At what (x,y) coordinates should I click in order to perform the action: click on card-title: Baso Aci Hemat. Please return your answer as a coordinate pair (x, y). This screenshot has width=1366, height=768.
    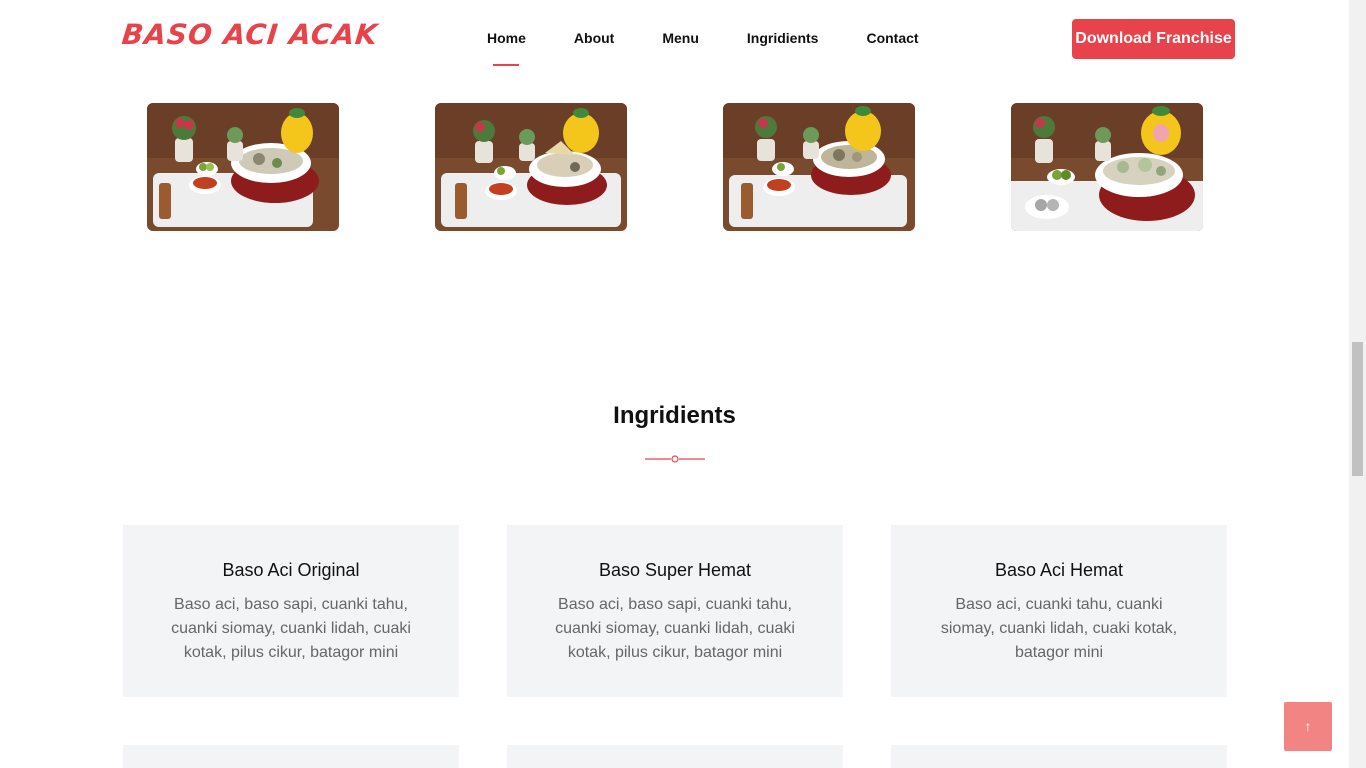
    Looking at the image, I should click on (1059, 570).